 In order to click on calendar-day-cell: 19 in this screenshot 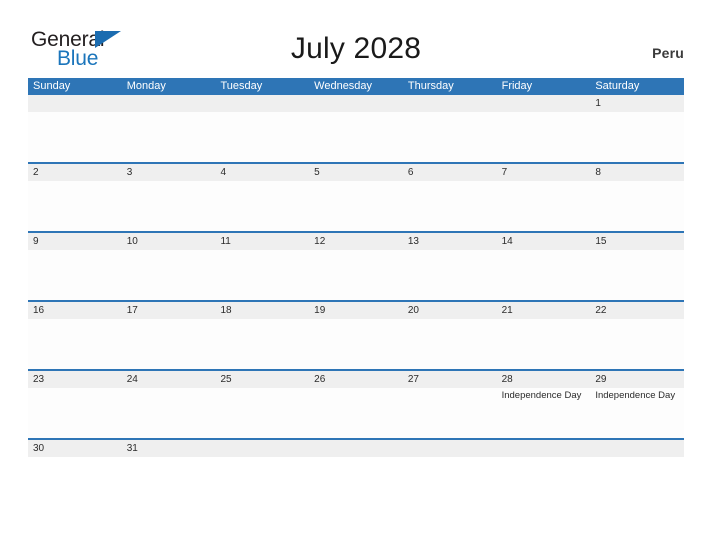, I will do `click(356, 335)`.